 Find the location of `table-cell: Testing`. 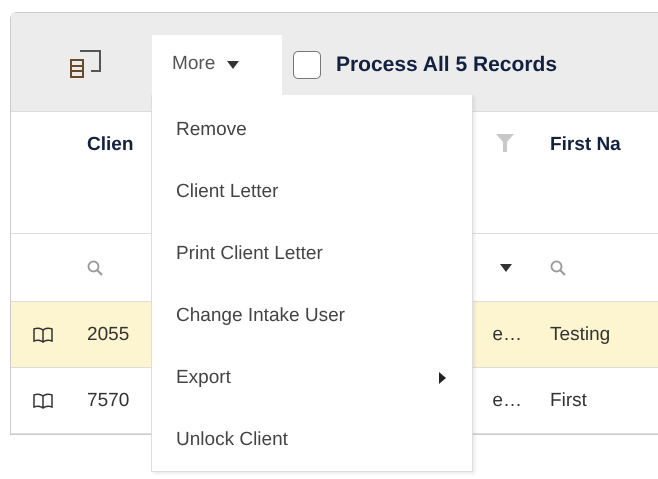

table-cell: Testing is located at coordinates (580, 335).